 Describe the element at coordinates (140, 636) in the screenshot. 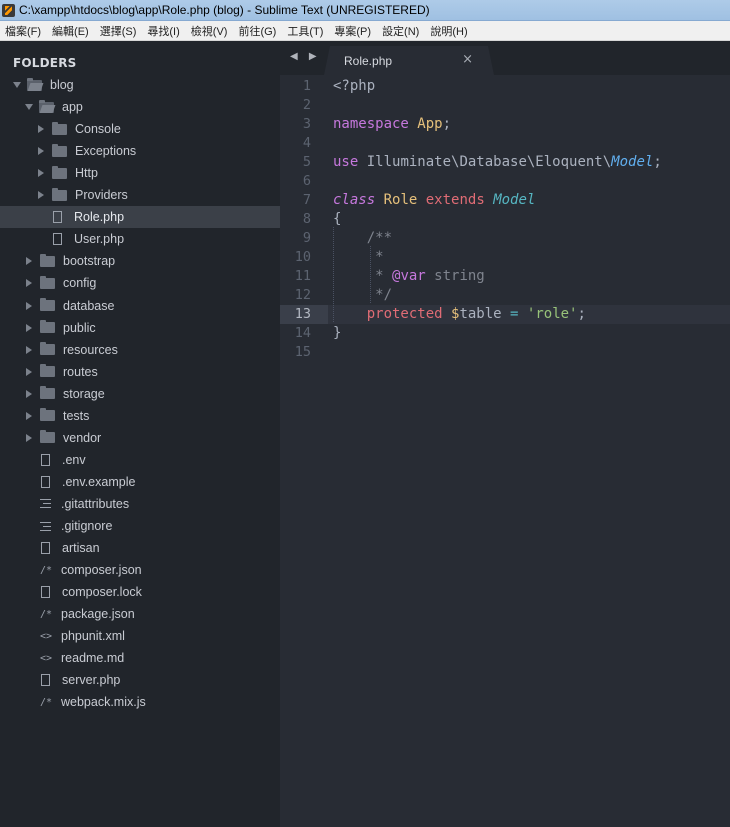

I see `tree-item: <> phpunit.xml` at that location.